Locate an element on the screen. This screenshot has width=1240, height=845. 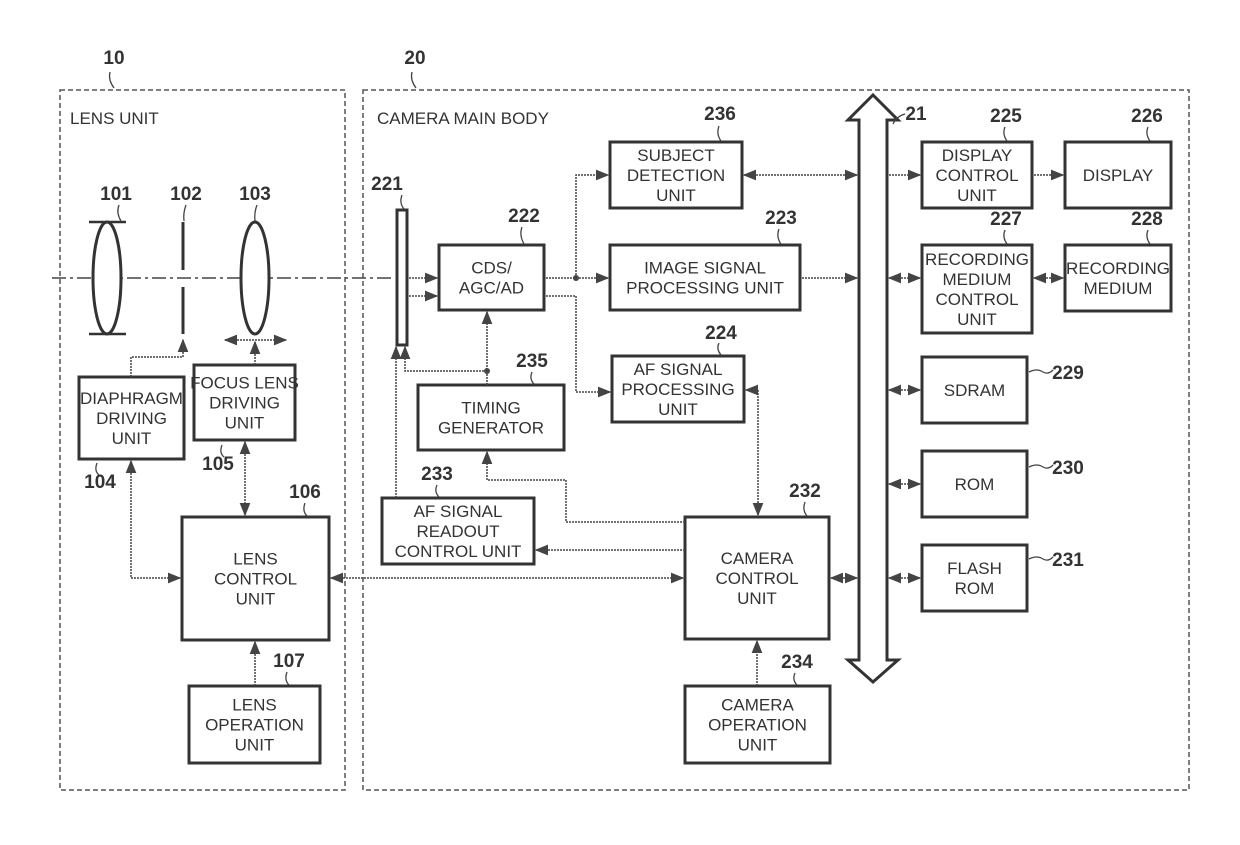
af-signal-processing-unit-label-line: UNIT is located at coordinates (678, 409).